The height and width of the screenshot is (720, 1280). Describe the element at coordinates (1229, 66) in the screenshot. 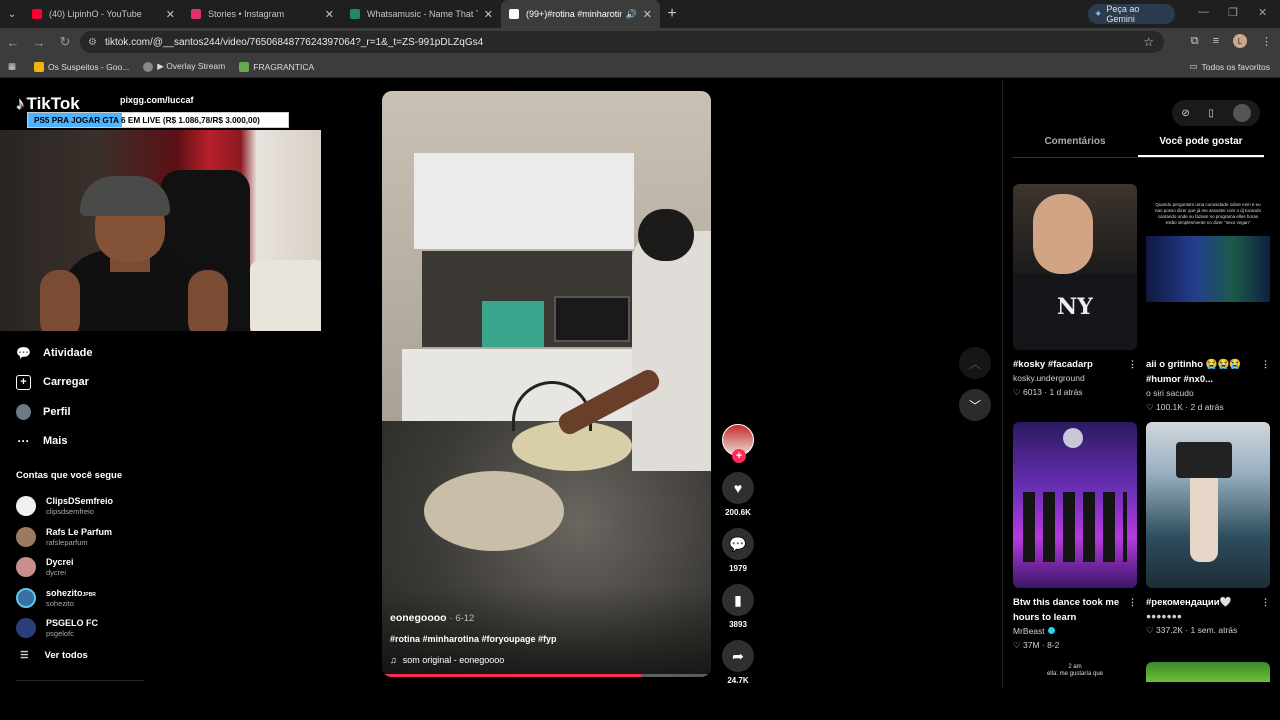

I see `all-bookmarks-button: ▭ Todos os favoritos` at that location.